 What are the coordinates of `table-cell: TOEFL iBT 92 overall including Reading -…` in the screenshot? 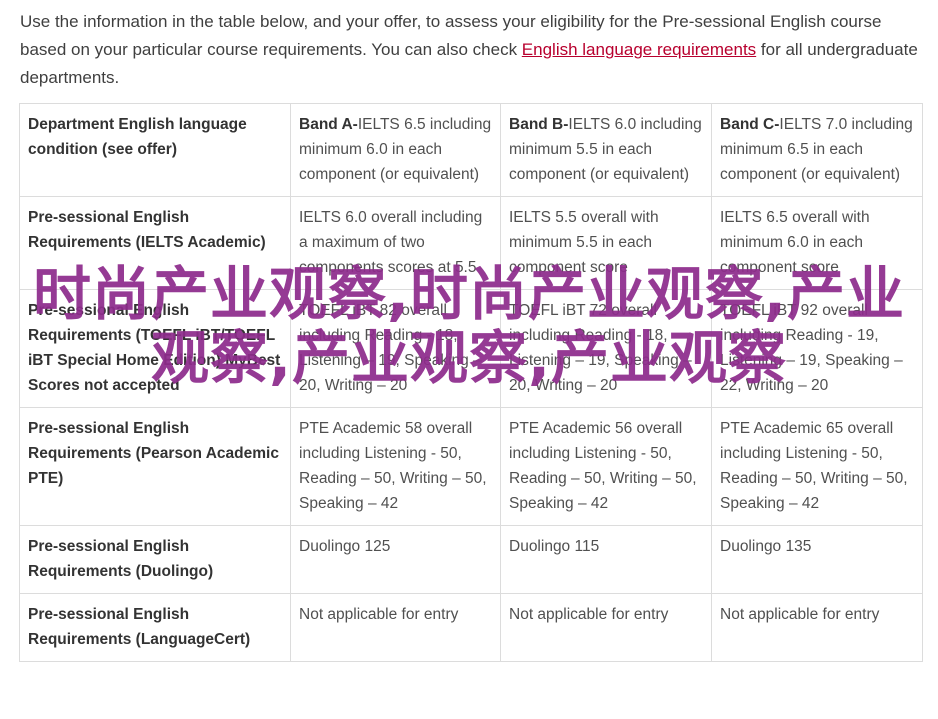 It's located at (817, 348).